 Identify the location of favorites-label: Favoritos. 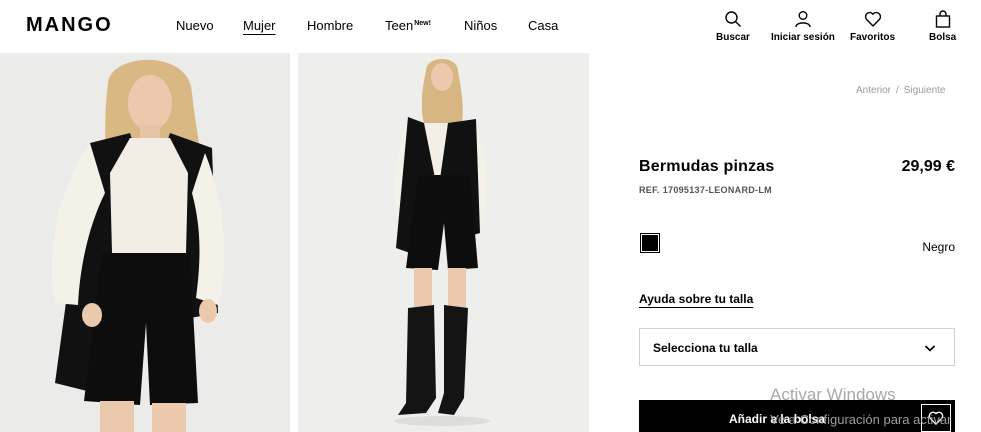
(873, 37).